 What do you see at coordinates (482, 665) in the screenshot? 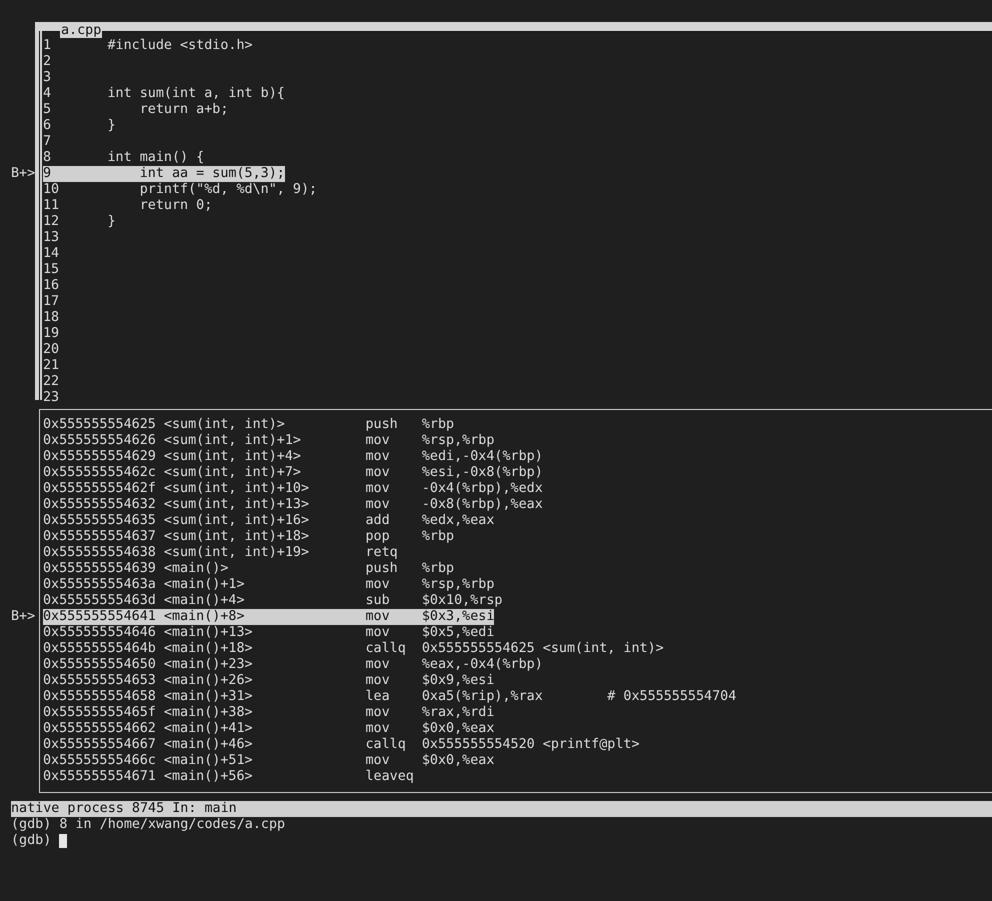
I see `operand-text: %eax,-0x4(%rbp)` at bounding box center [482, 665].